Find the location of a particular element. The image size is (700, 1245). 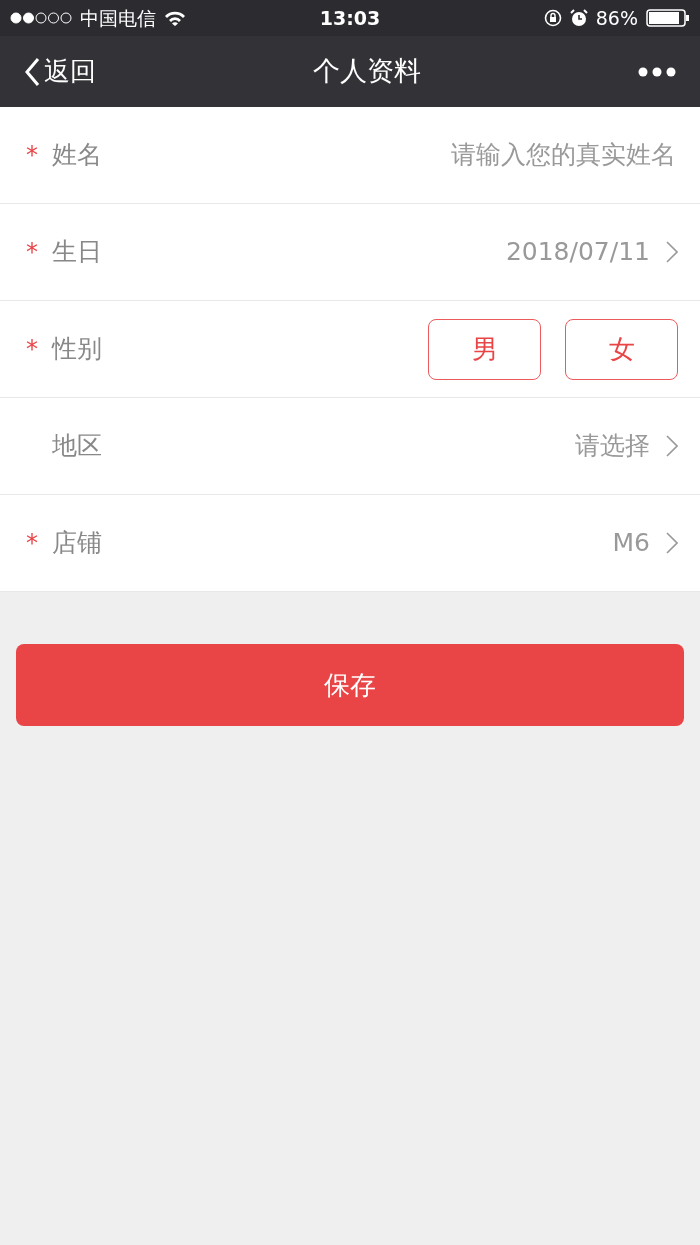

wifi-icon is located at coordinates (175, 18).